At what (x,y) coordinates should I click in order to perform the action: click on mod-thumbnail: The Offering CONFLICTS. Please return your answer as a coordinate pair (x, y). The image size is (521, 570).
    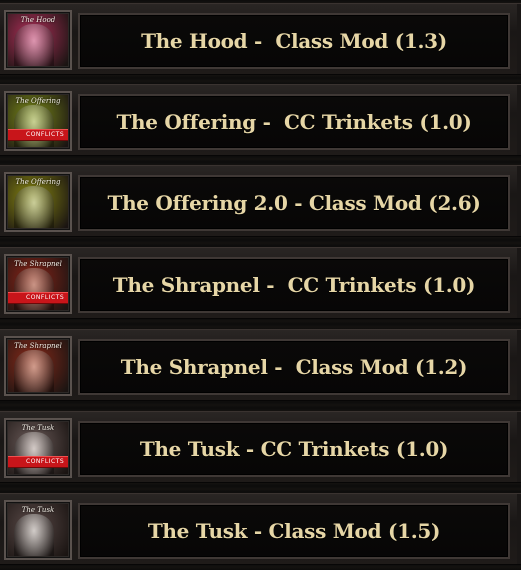
    Looking at the image, I should click on (38, 121).